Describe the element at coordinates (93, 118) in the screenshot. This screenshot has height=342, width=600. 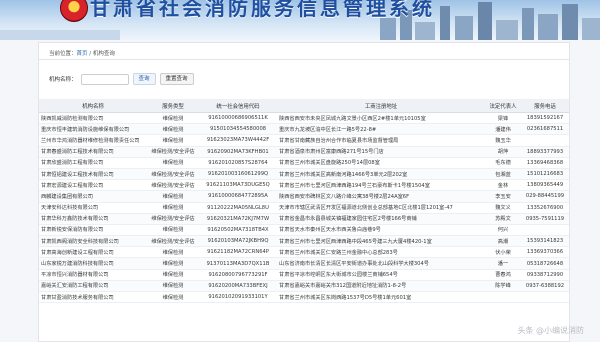
I see `table-cell: 陕西凯威消防检测有限公司` at that location.